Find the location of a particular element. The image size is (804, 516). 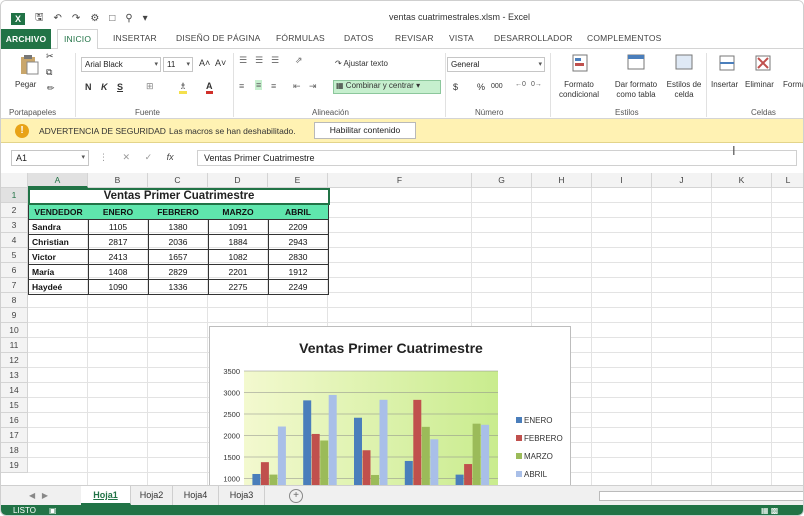

tab-insertar: INSERTAR is located at coordinates (135, 38).